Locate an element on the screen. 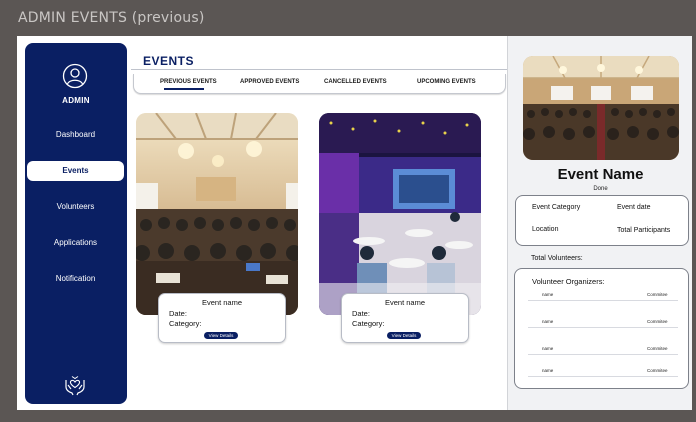 This screenshot has height=422, width=696. tab-cancelled-events: CANCELLED EVENTS is located at coordinates (355, 82).